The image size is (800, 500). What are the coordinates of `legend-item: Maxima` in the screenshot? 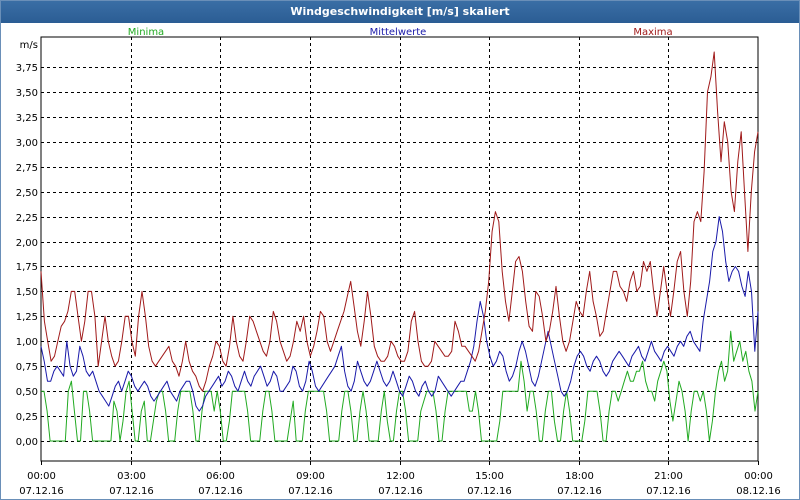 It's located at (652, 32).